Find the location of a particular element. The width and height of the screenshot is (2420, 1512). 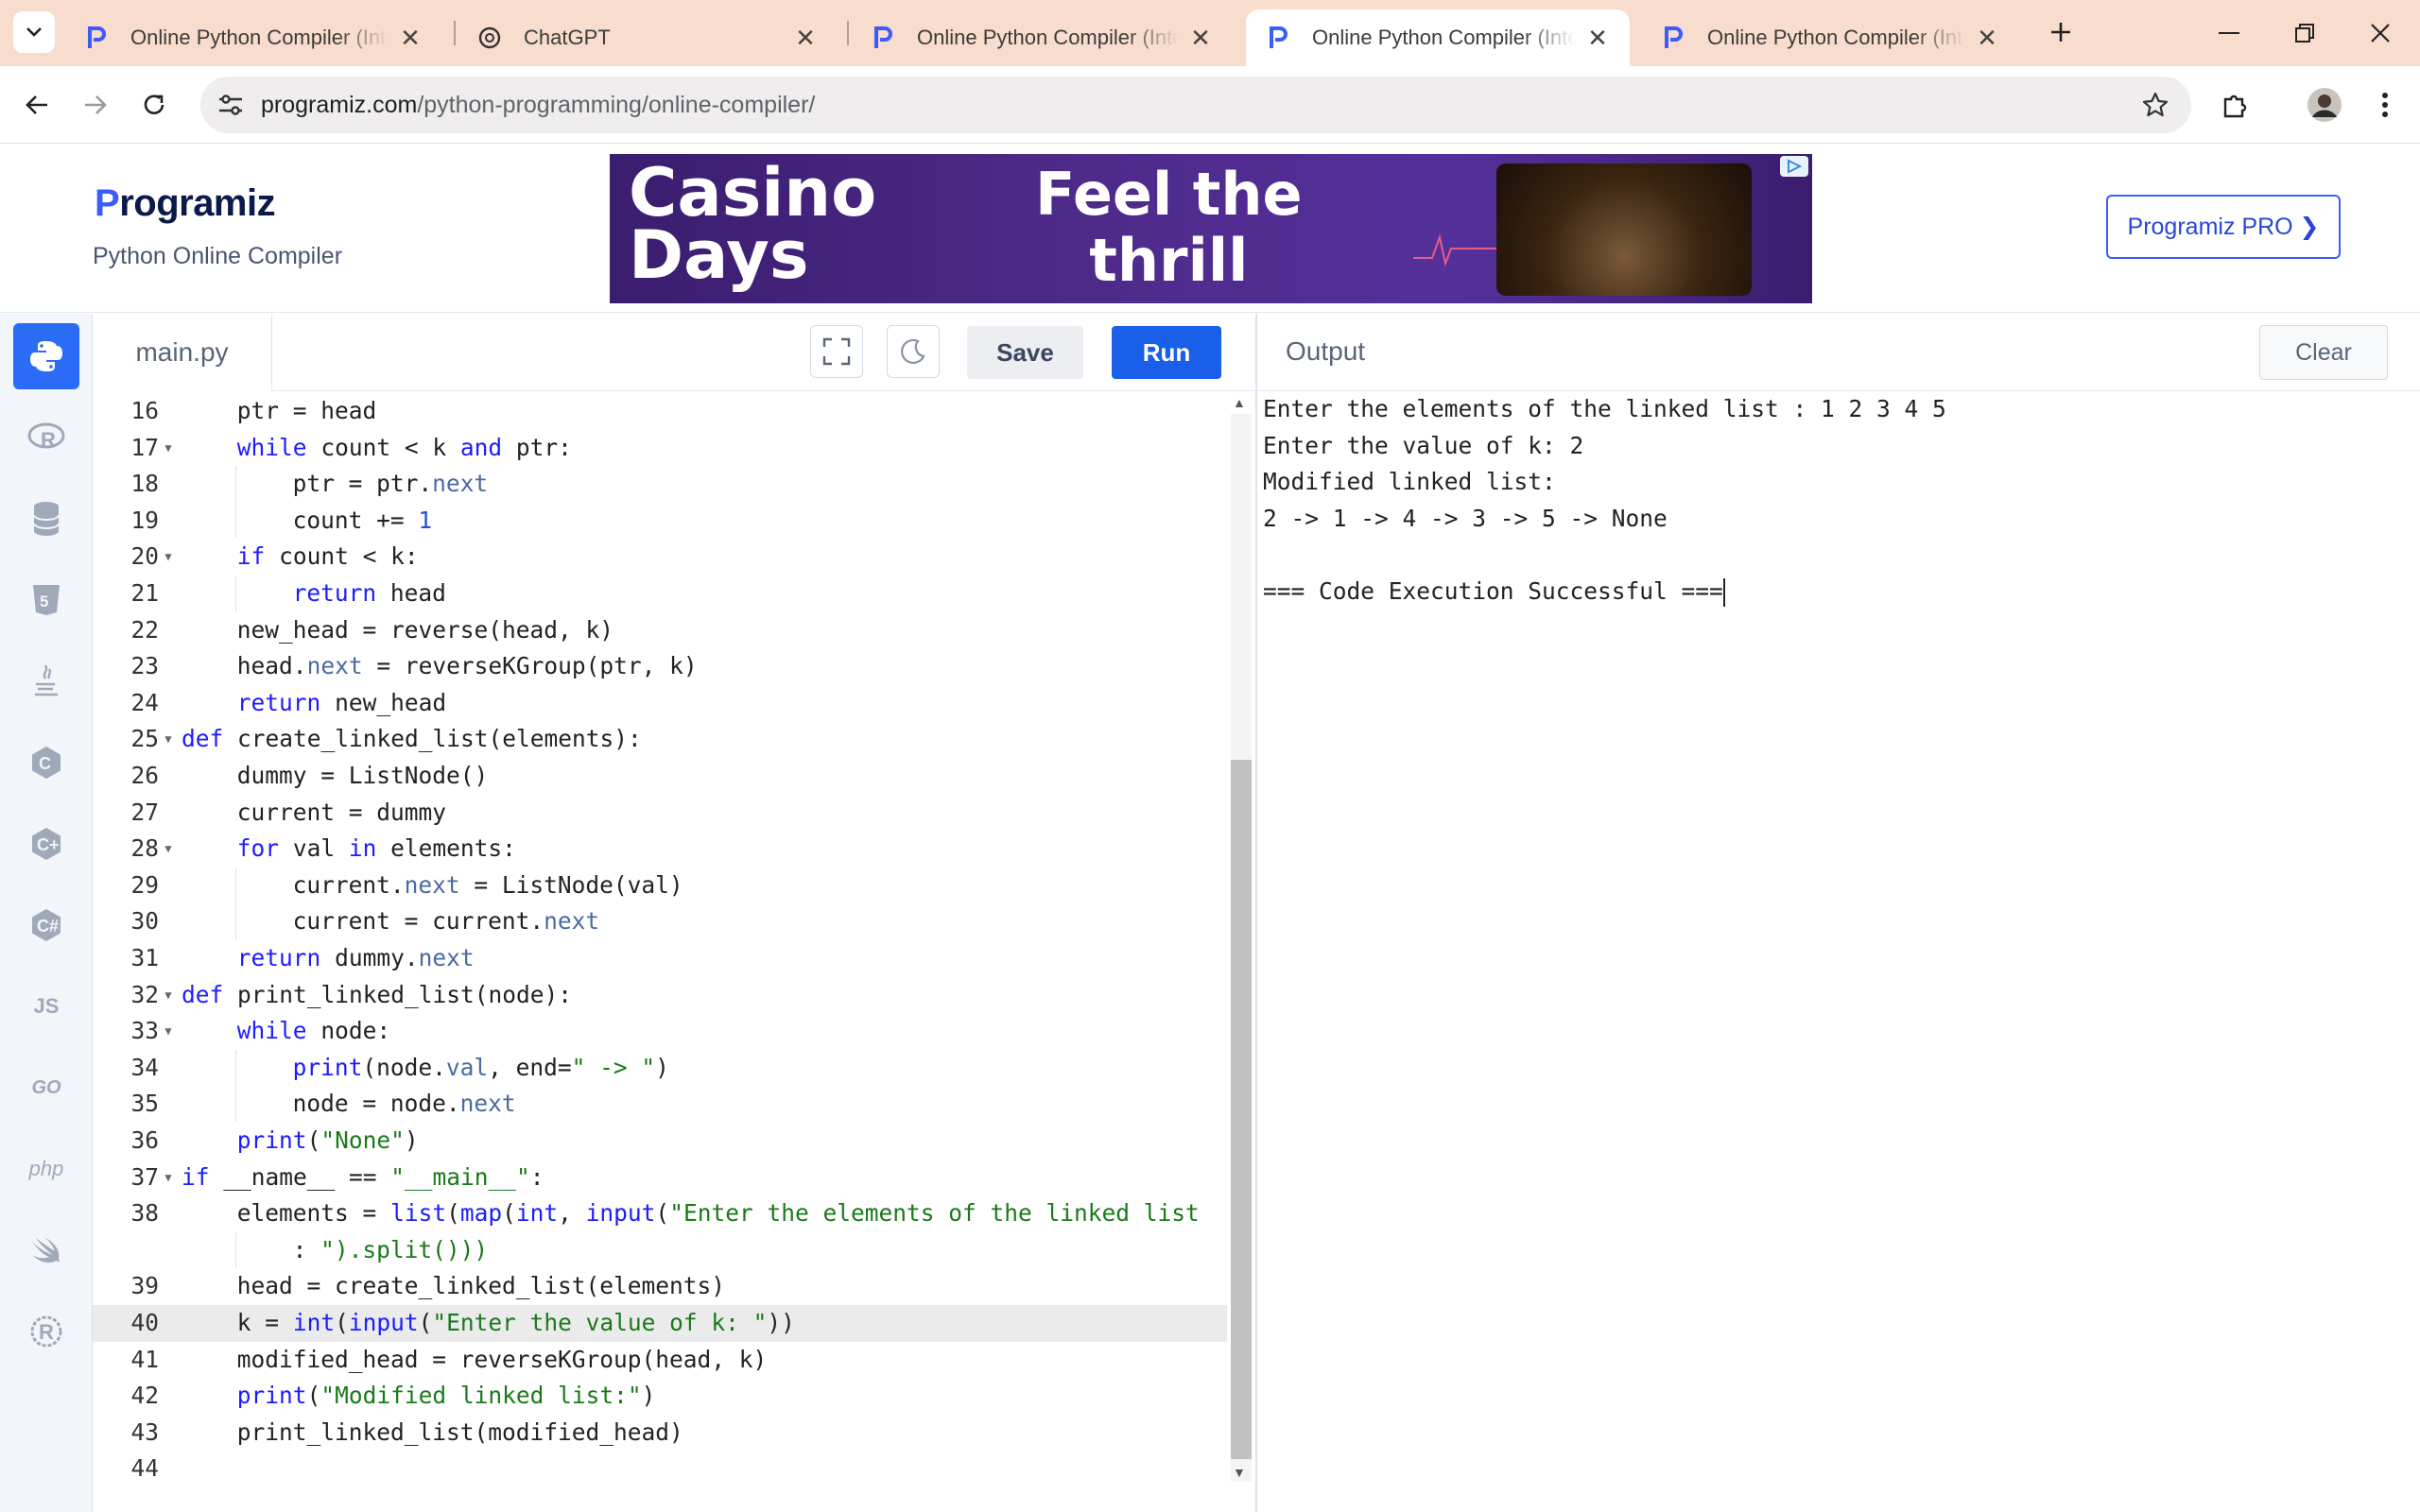

code-line: 21 return head is located at coordinates (660, 594).